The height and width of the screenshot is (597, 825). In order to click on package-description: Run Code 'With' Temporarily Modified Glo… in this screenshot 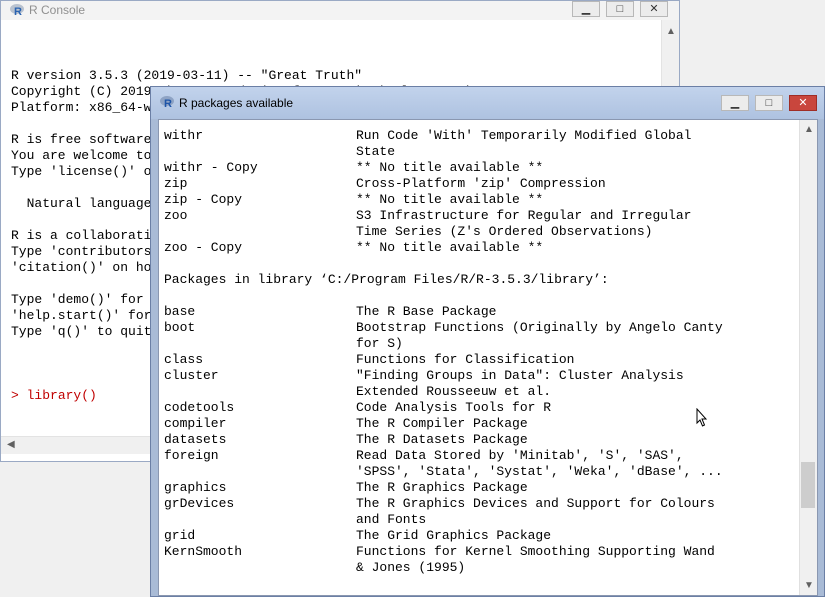, I will do `click(524, 135)`.